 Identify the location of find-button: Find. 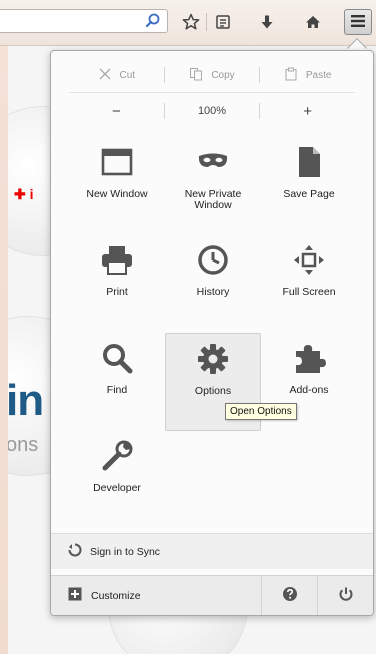
(117, 382).